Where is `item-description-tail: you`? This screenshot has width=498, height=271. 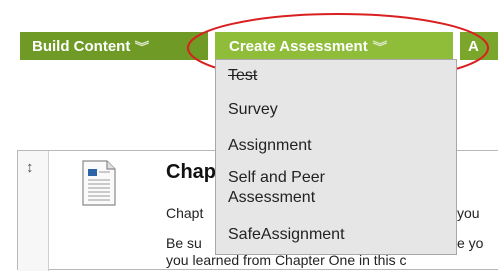 item-description-tail: you is located at coordinates (468, 213).